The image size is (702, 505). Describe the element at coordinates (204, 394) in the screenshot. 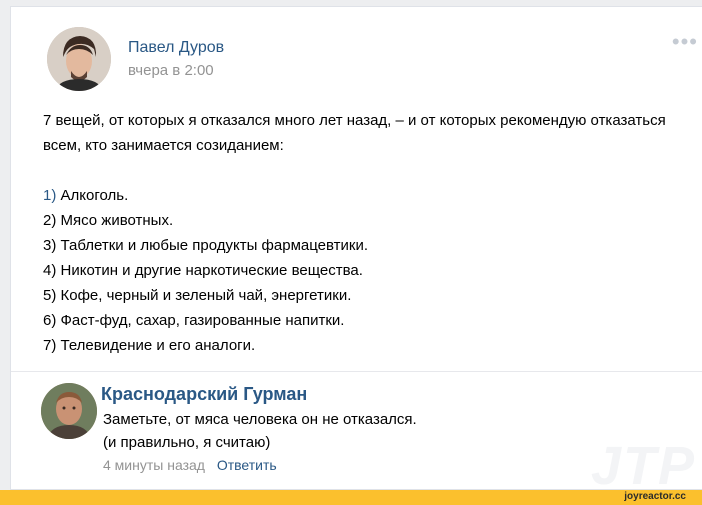

I see `comment-author-name: Краснодарский Гурман` at that location.